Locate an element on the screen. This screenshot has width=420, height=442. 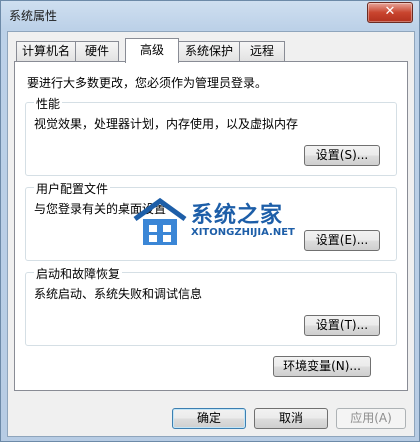
tab-hardware: 硬件 is located at coordinates (97, 51).